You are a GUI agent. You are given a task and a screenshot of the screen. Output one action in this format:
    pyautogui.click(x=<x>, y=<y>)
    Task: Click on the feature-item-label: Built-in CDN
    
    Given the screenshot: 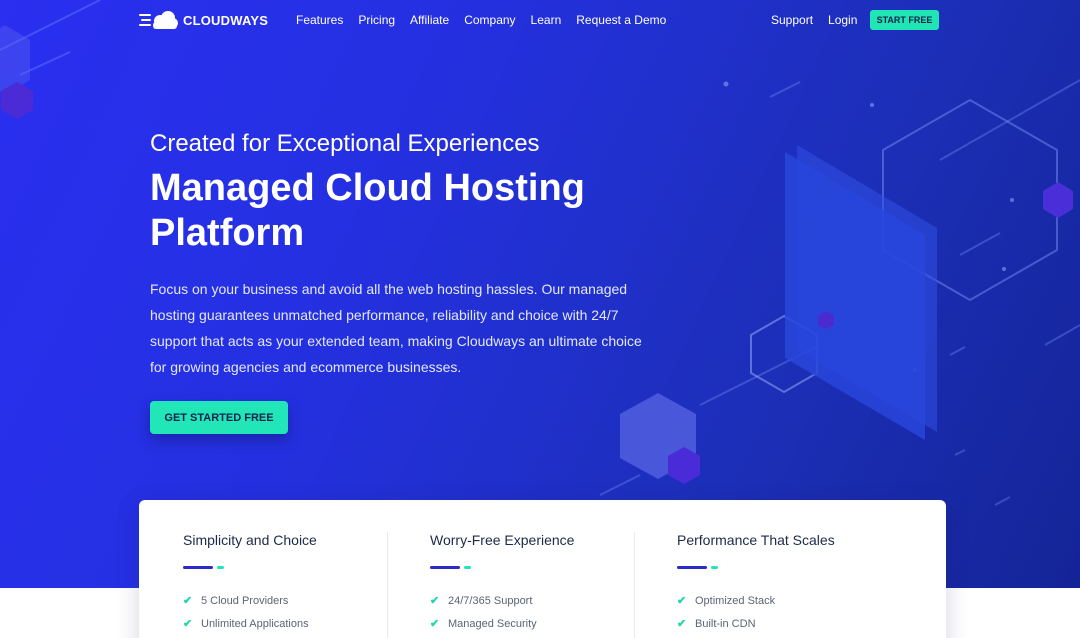 What is the action you would take?
    pyautogui.click(x=725, y=623)
    